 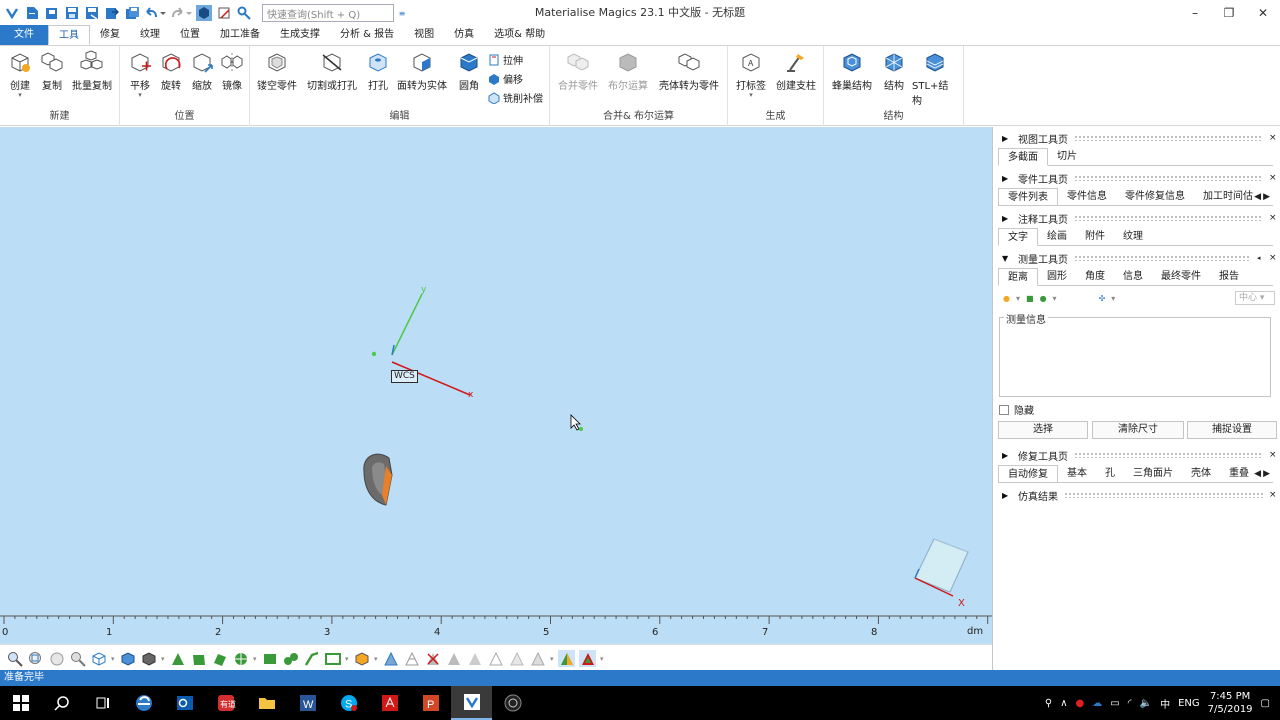 What do you see at coordinates (474, 658) in the screenshot?
I see `expand-mark-icon` at bounding box center [474, 658].